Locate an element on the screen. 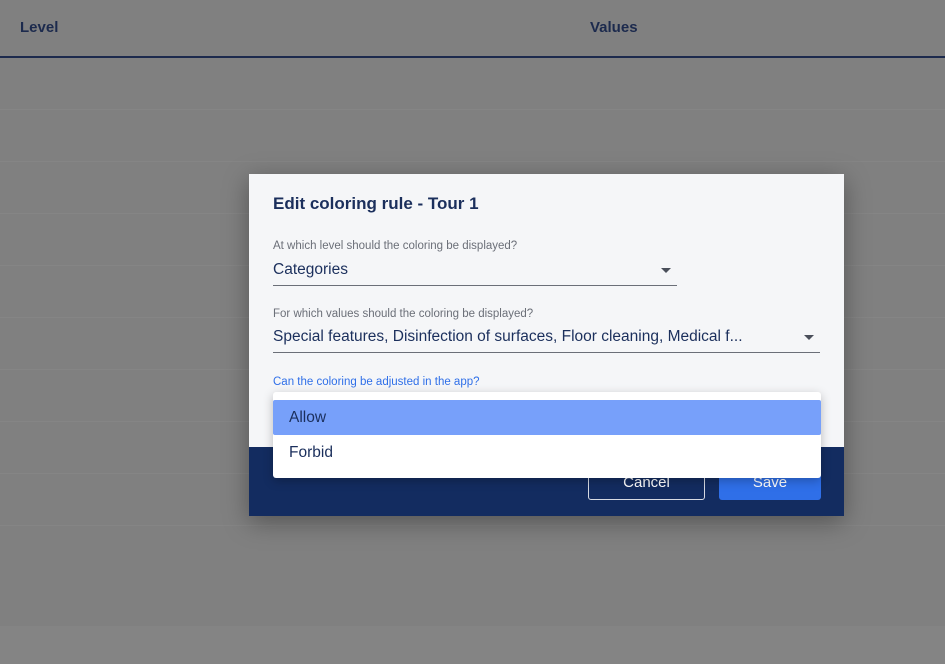  level-select-value: Categories is located at coordinates (310, 269).